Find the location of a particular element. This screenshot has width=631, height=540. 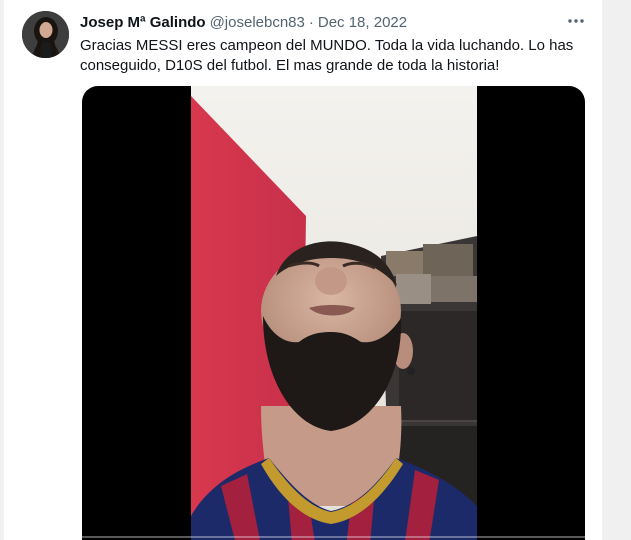

author-handle: @joselebcn83 is located at coordinates (257, 23).